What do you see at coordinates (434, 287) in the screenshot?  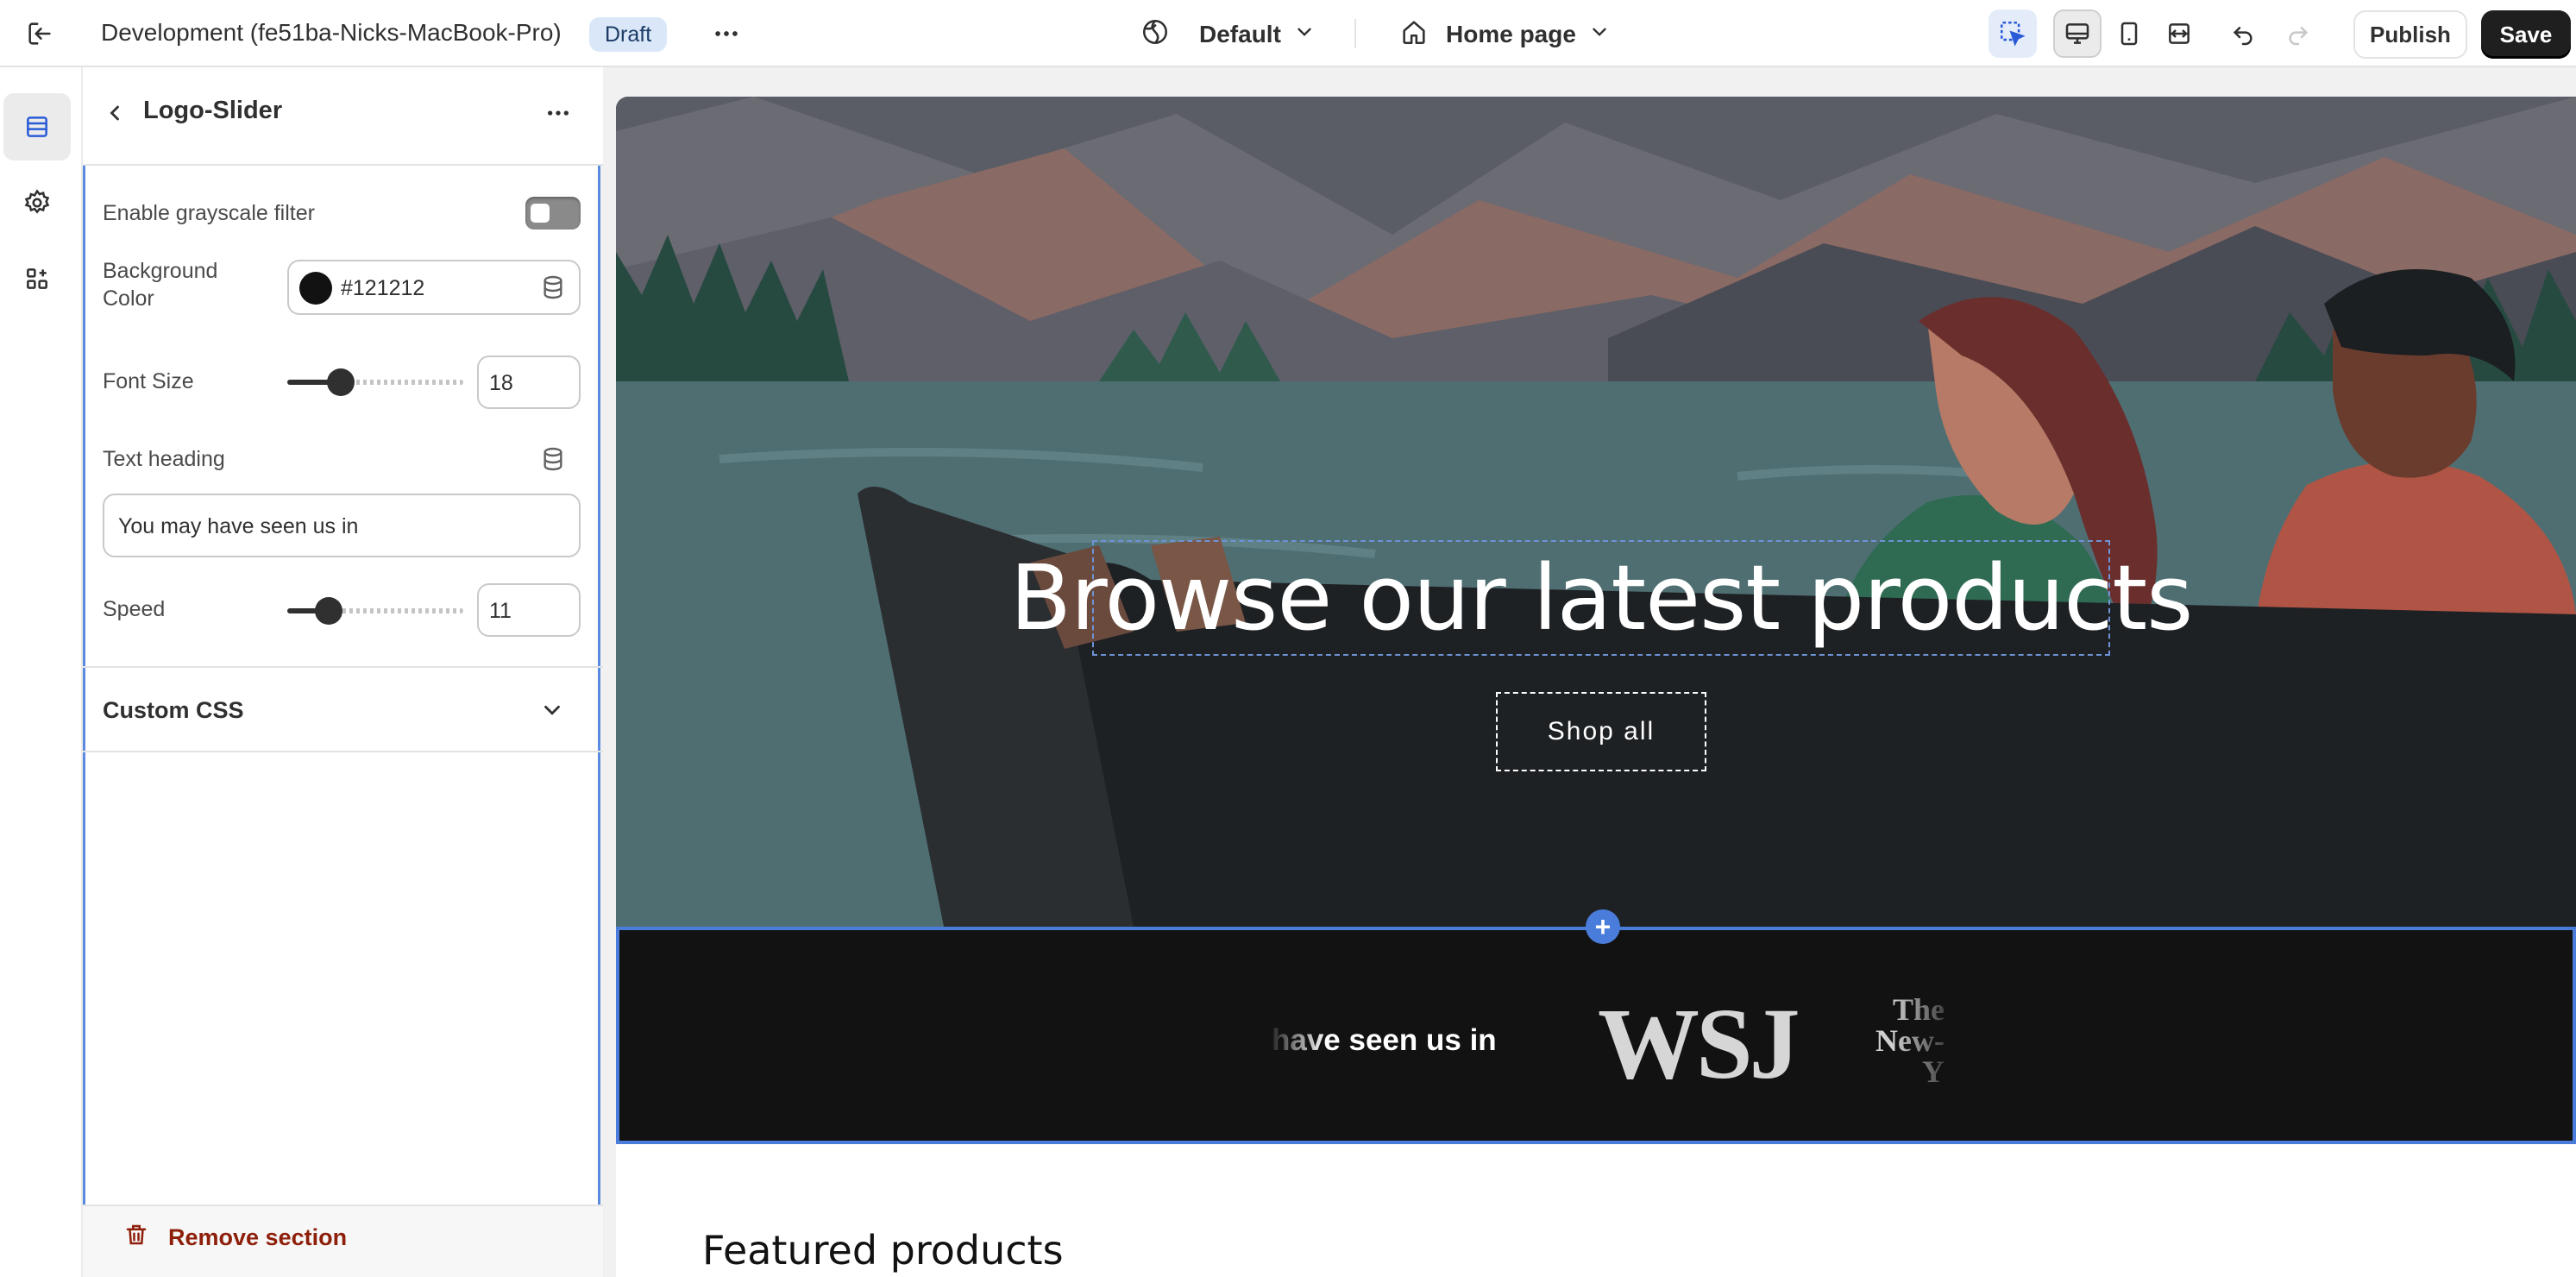 I see `background-color-field: #121212` at bounding box center [434, 287].